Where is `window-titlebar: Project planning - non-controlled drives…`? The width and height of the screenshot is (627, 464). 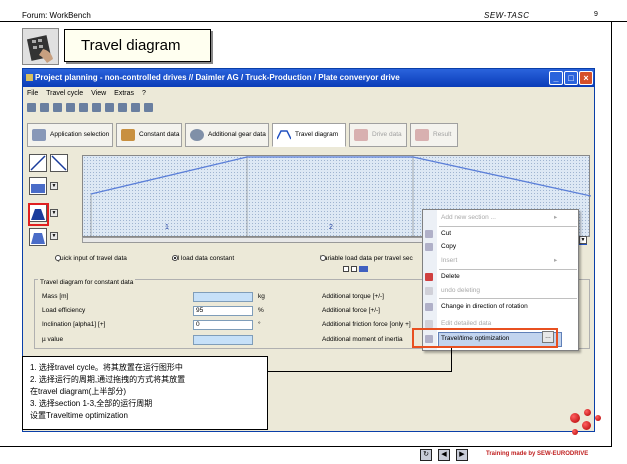
window-titlebar: Project planning - non-controlled drives… is located at coordinates (308, 78).